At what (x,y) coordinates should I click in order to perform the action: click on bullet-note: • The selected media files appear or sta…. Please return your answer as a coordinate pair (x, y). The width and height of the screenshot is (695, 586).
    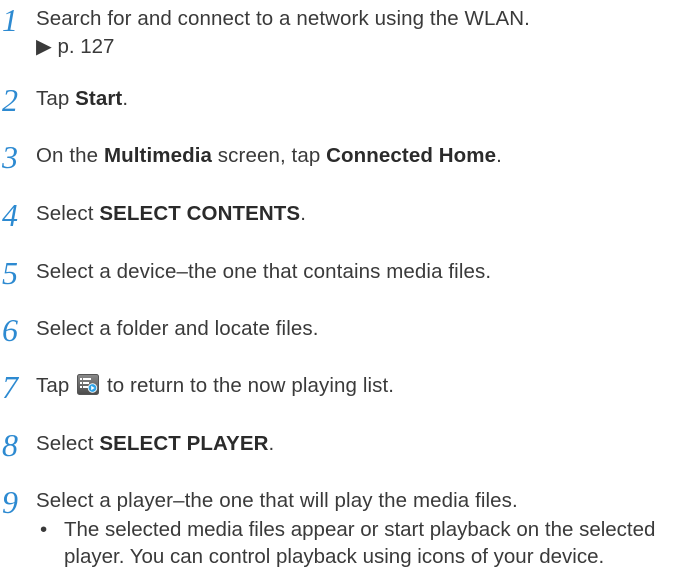
    Looking at the image, I should click on (362, 543).